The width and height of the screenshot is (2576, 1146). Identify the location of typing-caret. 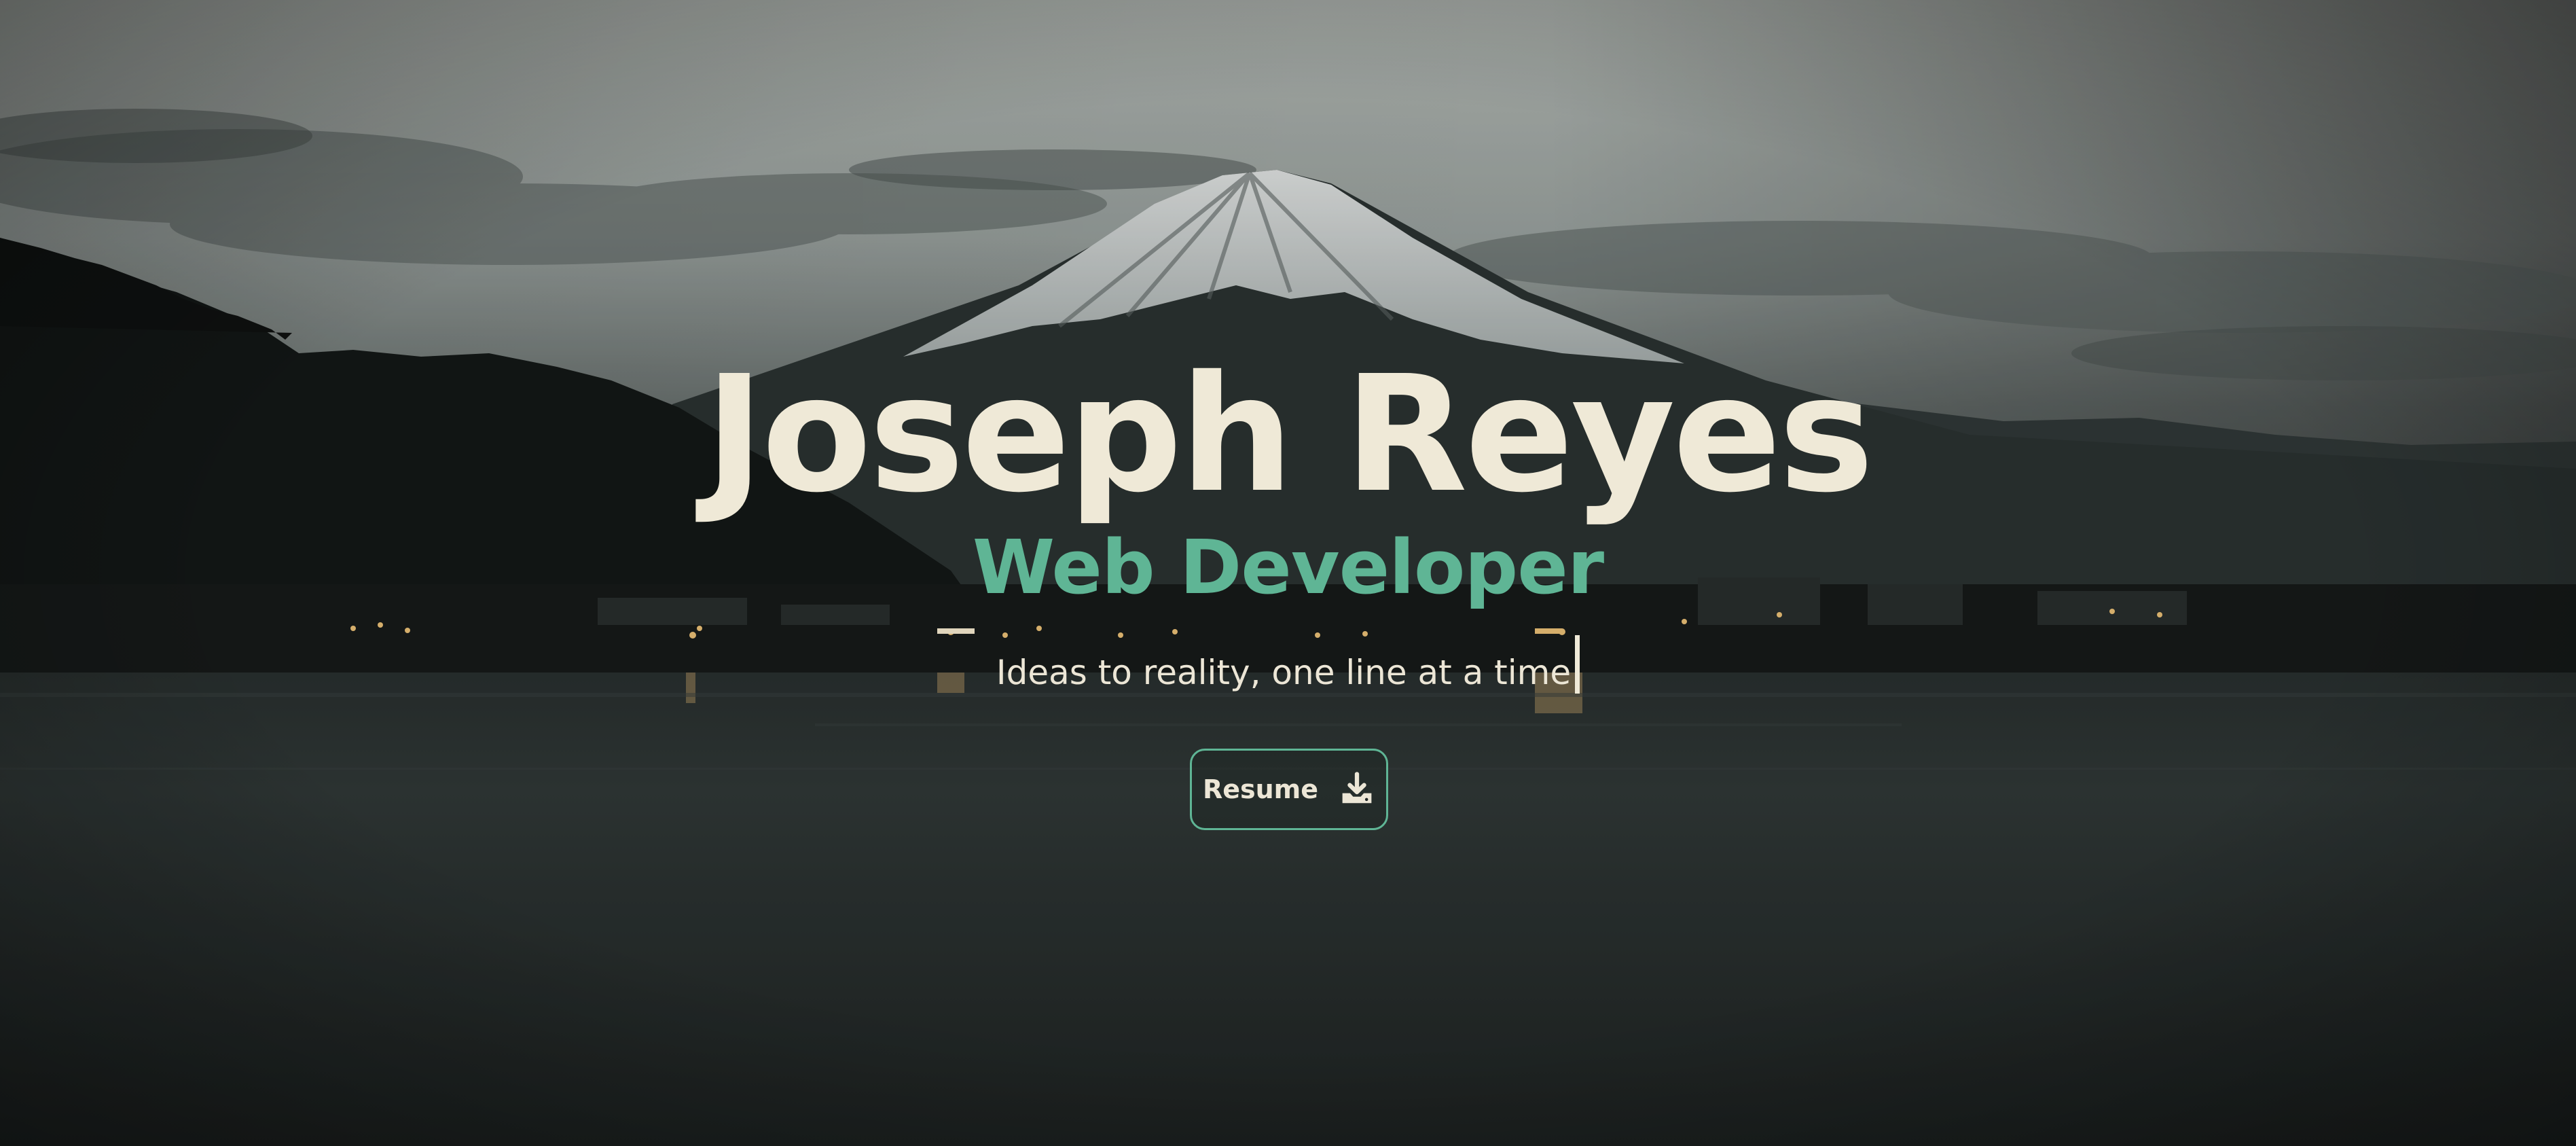
(1578, 664).